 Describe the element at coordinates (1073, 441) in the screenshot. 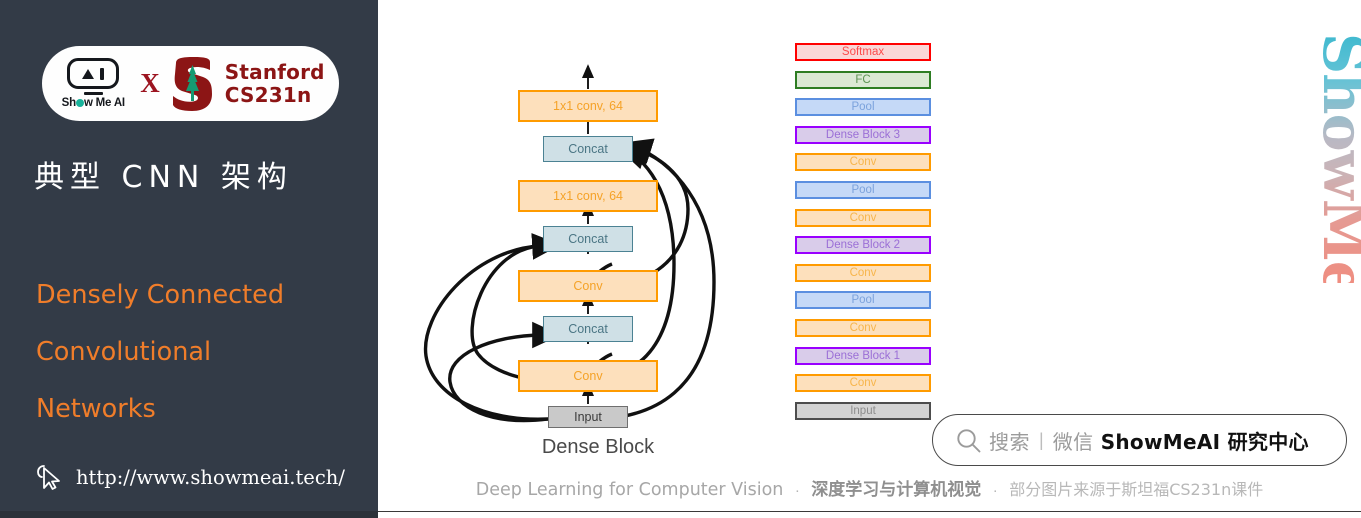

I see `search-channel: 微信` at that location.